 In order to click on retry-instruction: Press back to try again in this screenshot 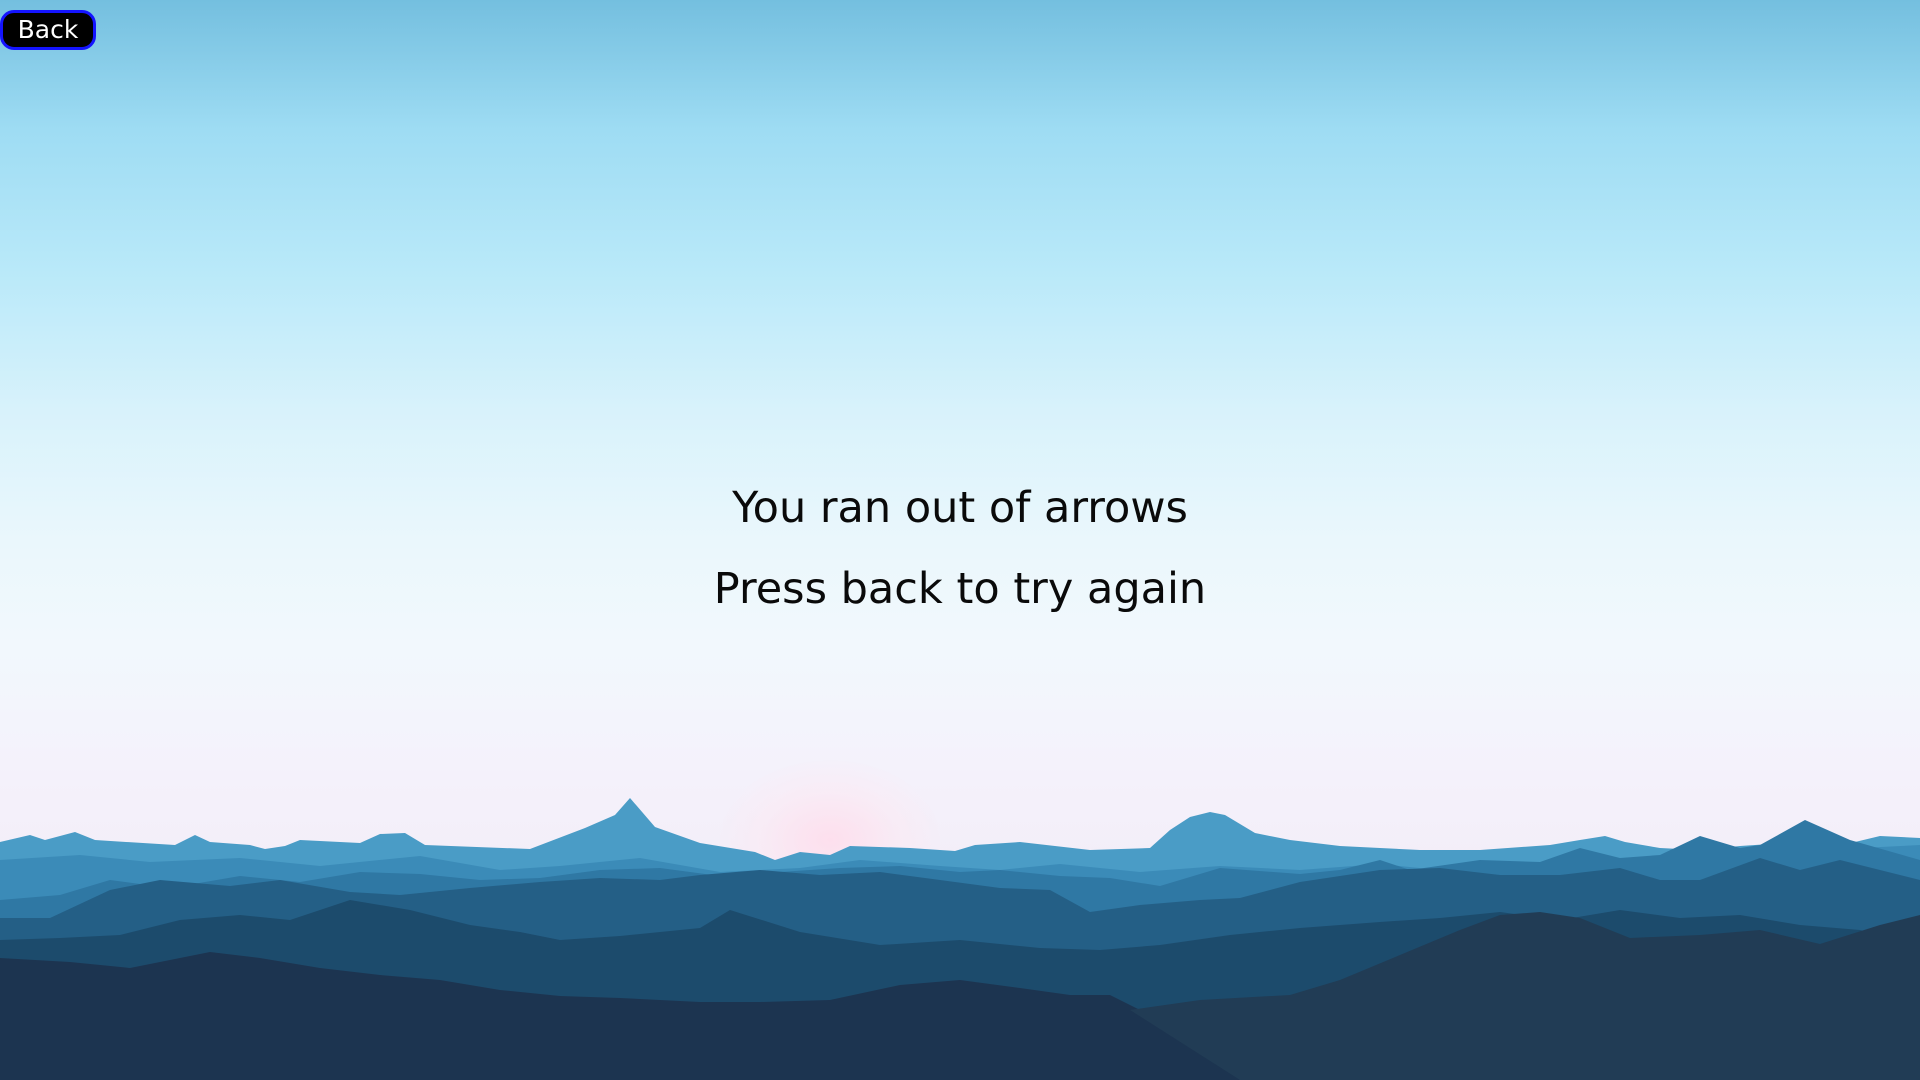, I will do `click(960, 589)`.